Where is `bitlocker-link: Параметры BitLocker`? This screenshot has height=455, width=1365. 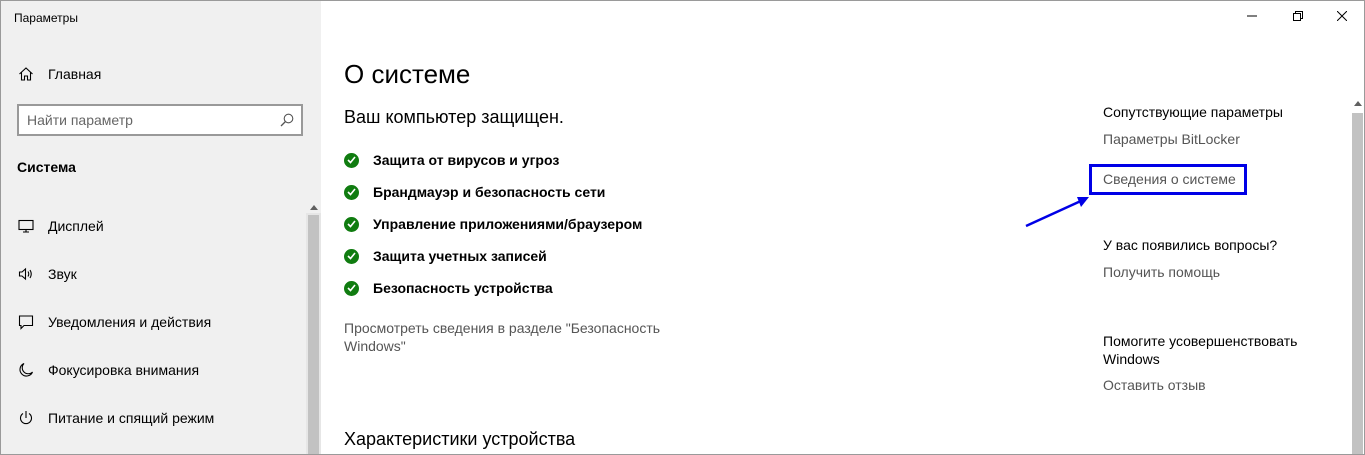
bitlocker-link: Параметры BitLocker is located at coordinates (1171, 139).